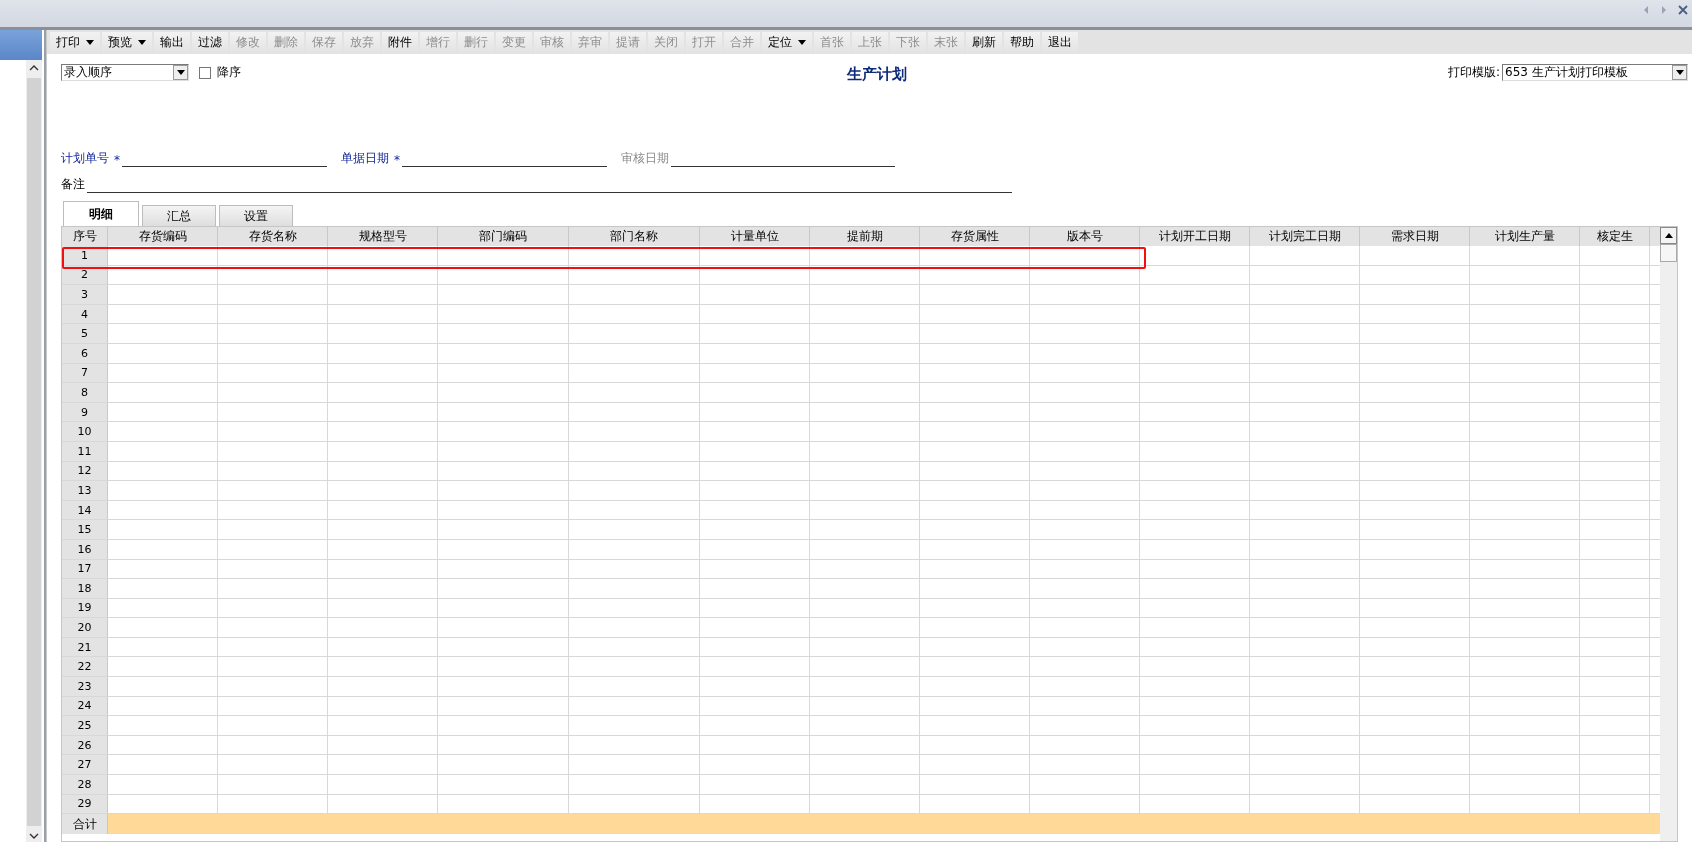 This screenshot has height=842, width=1692. I want to click on row-number: 13, so click(85, 490).